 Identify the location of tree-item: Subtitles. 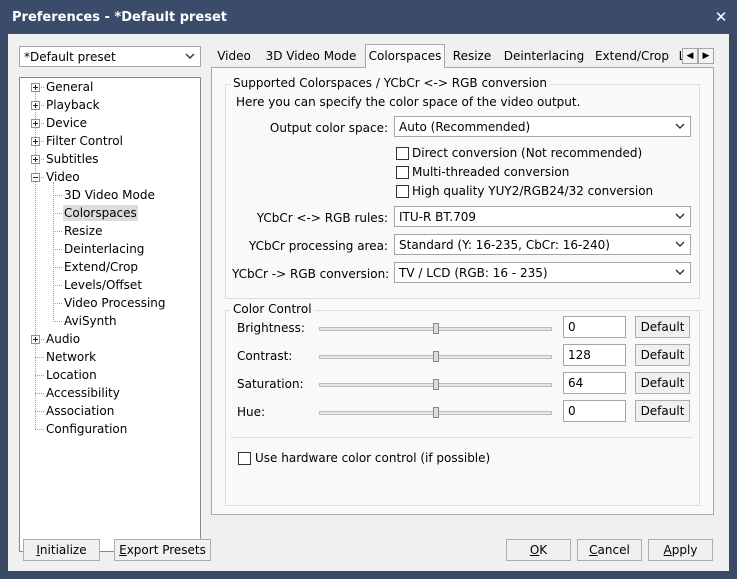
(72, 159).